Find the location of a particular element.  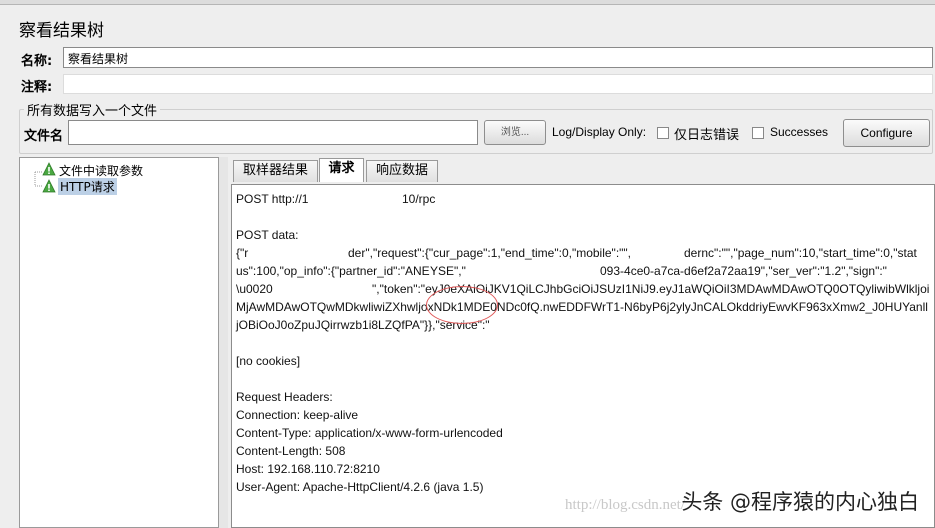

request-line: YSE"," is located at coordinates (448, 271).